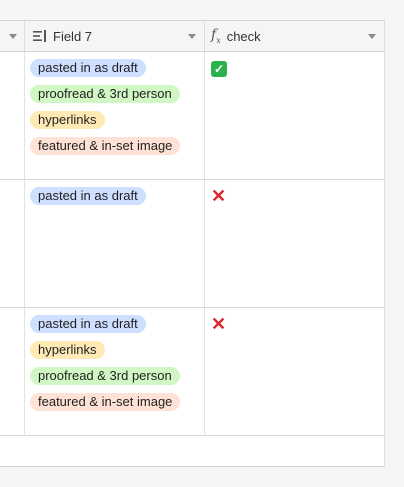  I want to click on header-row: Field 7 fx check, so click(192, 36).